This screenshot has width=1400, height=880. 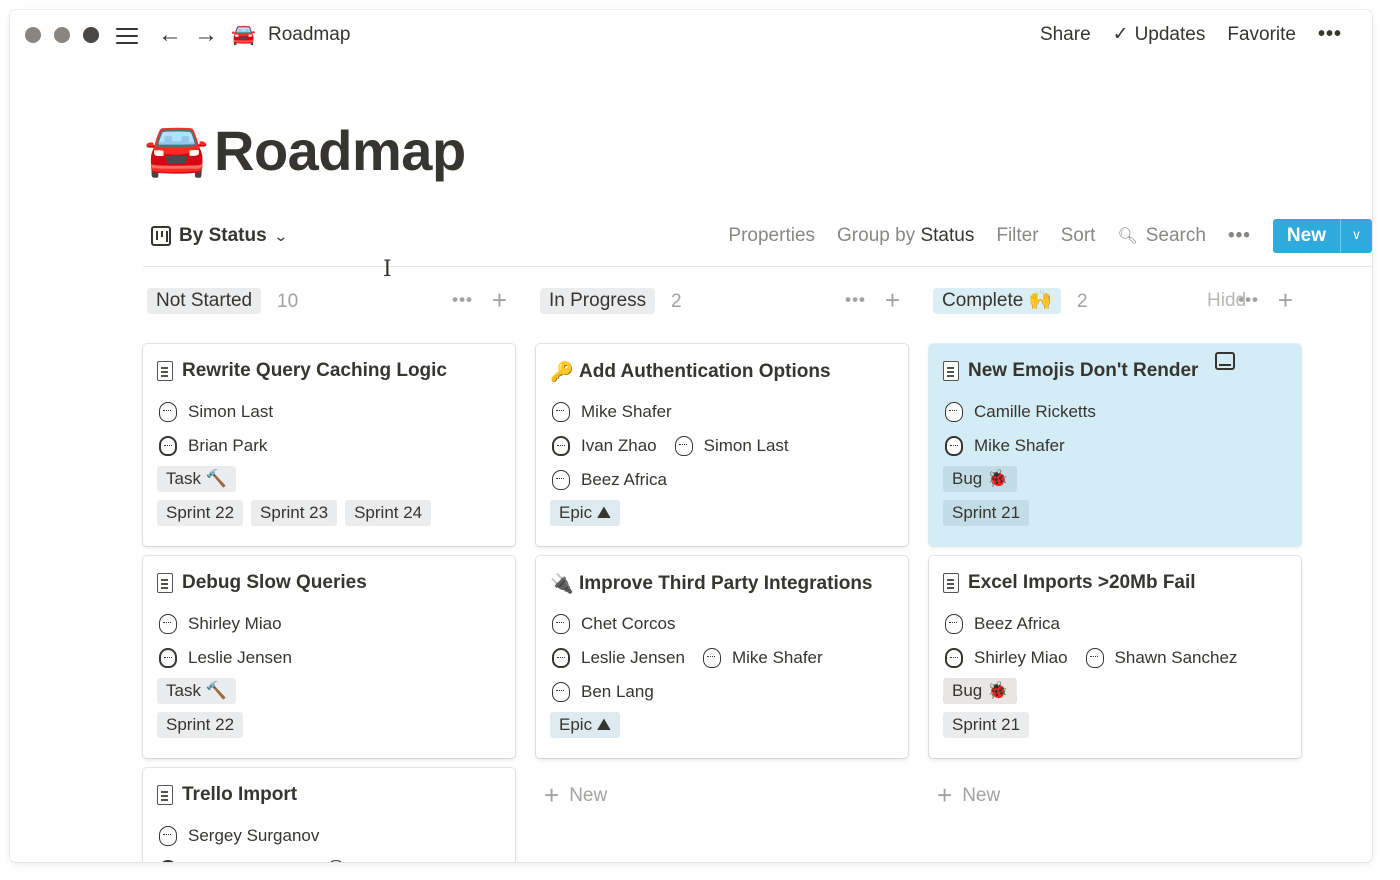 I want to click on person-name: Leslie Jensen, so click(x=240, y=657).